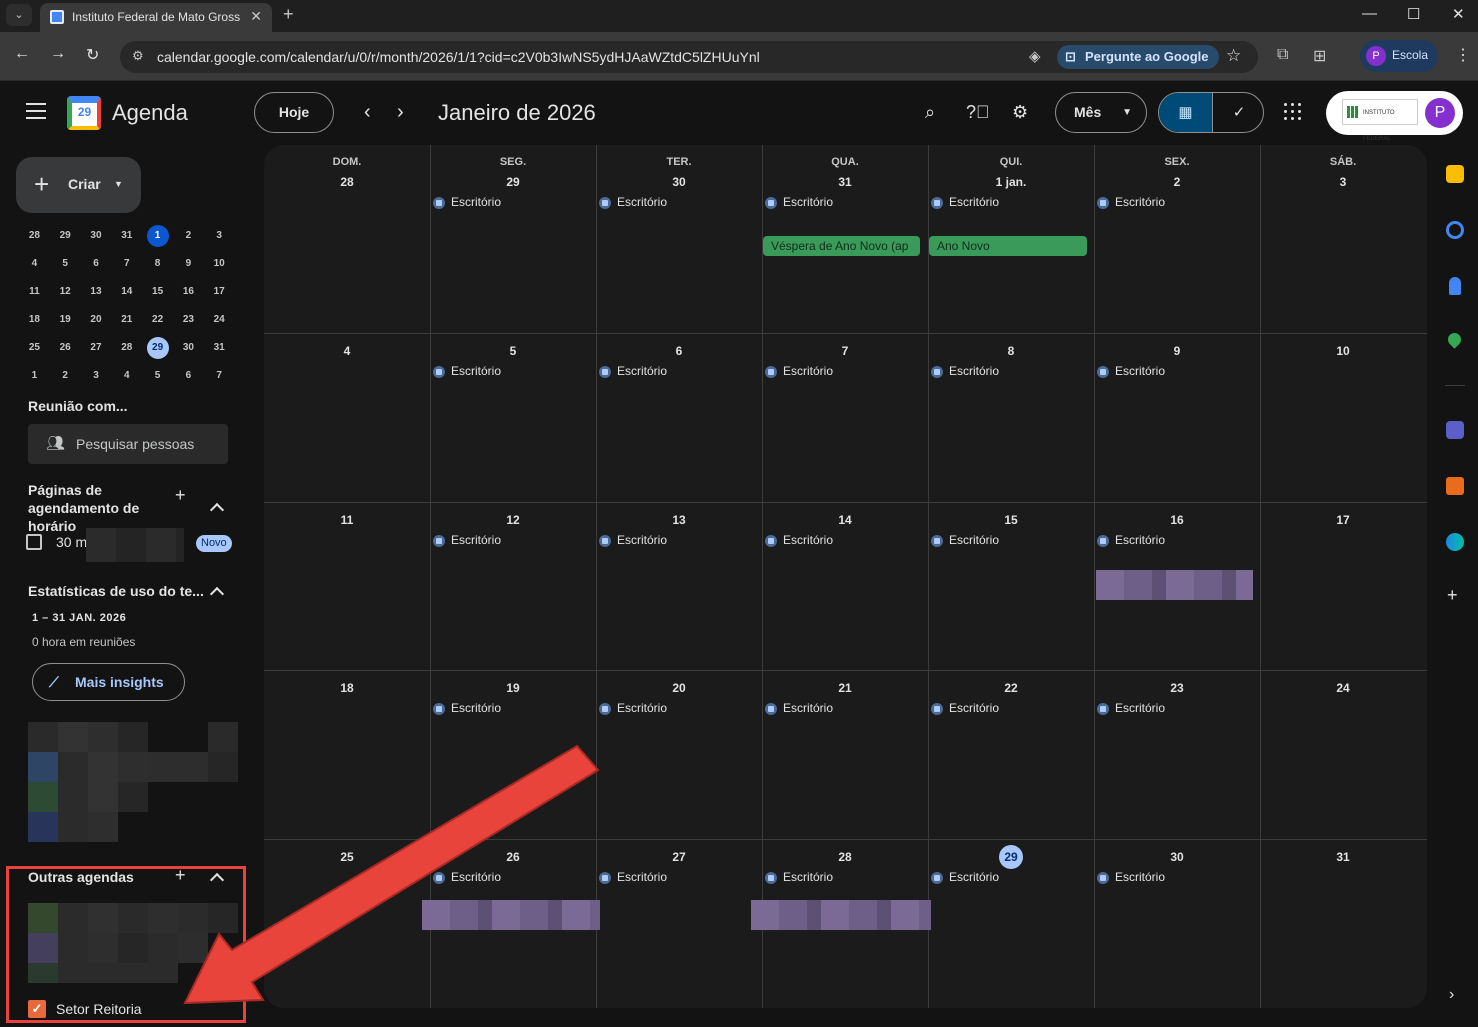 The width and height of the screenshot is (1478, 1027). I want to click on mini-calendar-day: 6, so click(96, 264).